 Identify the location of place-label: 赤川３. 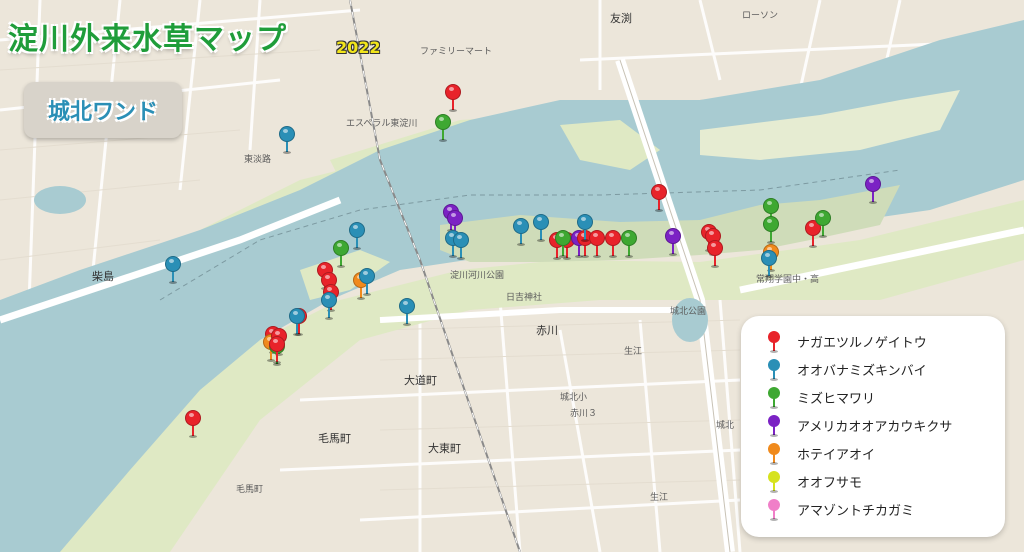
(584, 414).